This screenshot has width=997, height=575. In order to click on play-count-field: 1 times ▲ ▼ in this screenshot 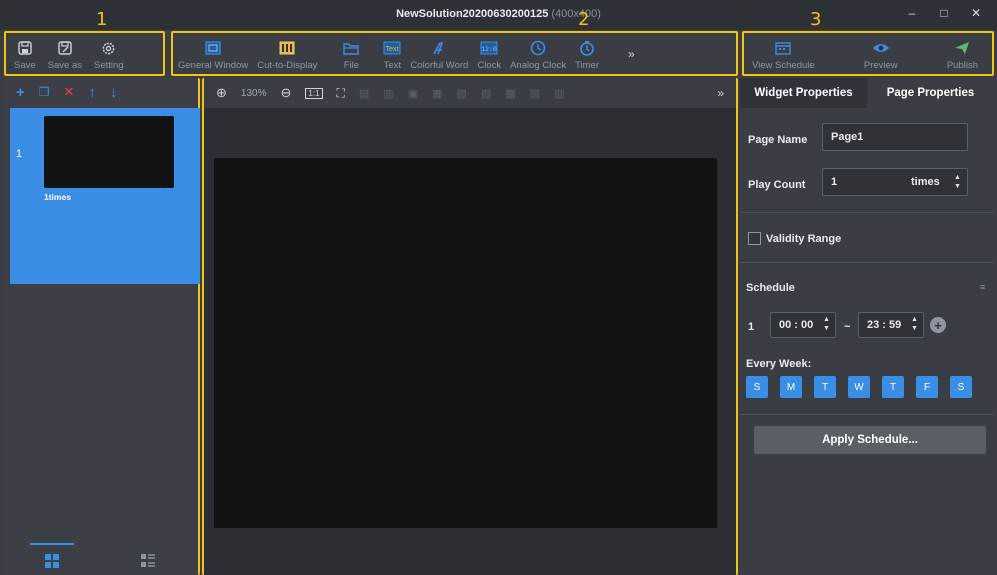, I will do `click(895, 182)`.